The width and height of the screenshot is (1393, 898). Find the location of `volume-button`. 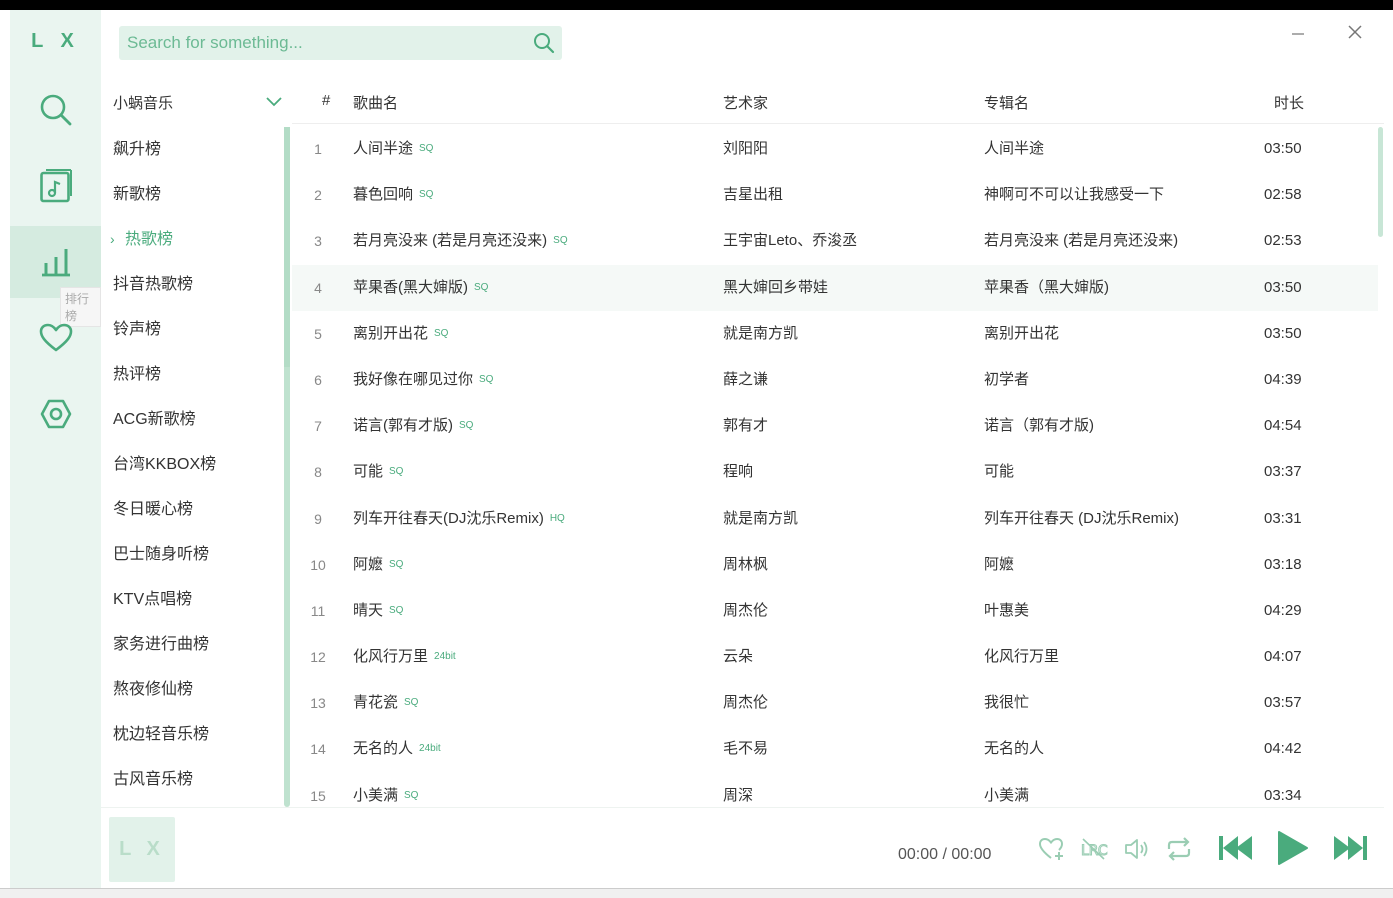

volume-button is located at coordinates (1137, 849).